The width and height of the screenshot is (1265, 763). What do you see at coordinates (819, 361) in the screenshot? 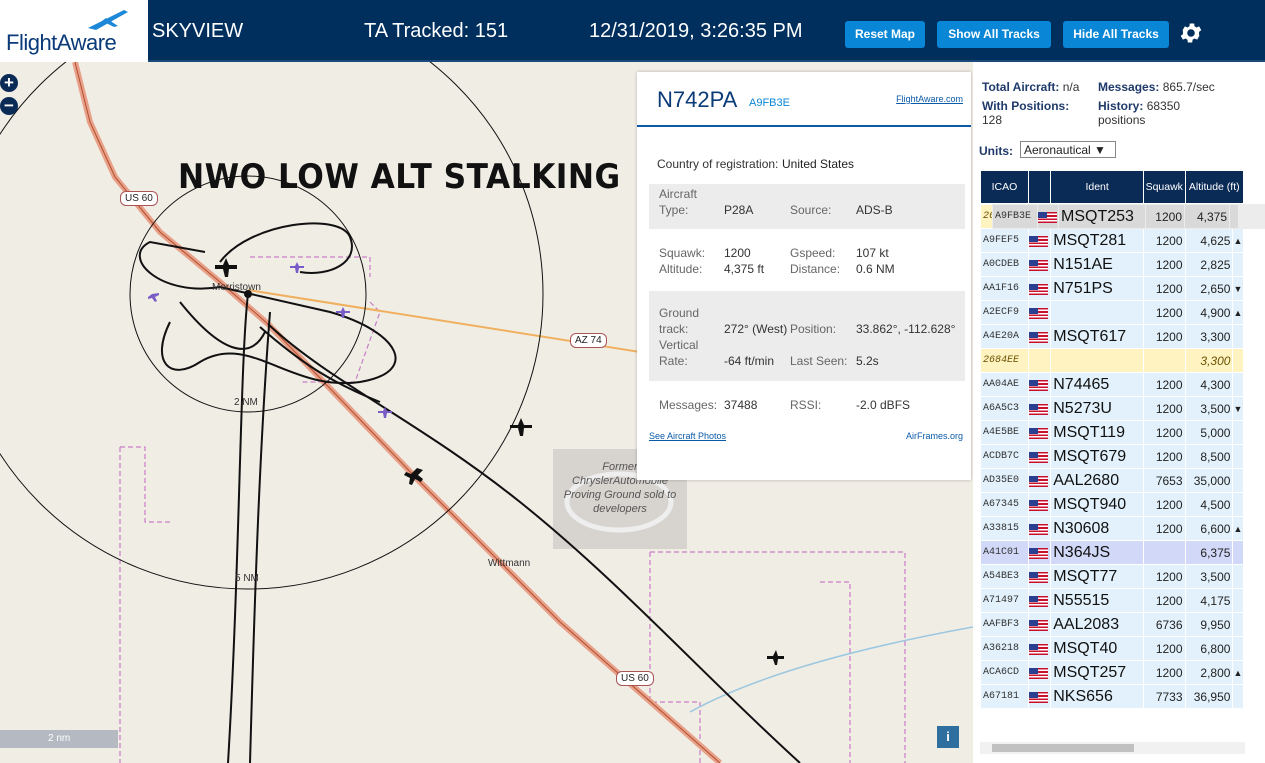
I see `lastseen-label: Last Seen:` at bounding box center [819, 361].